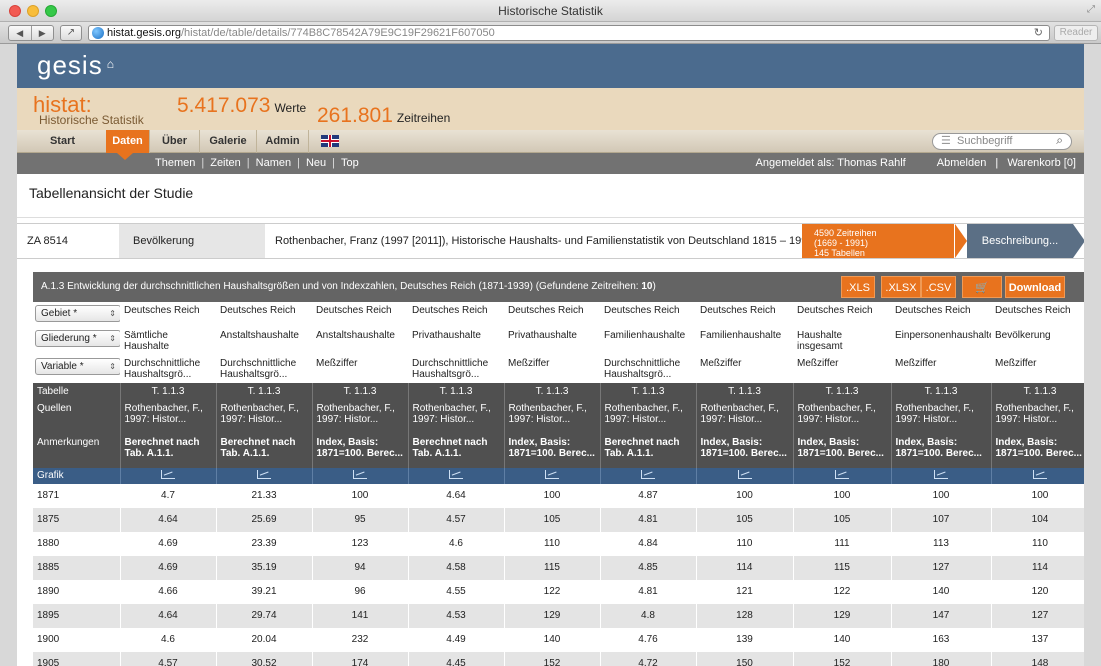 The height and width of the screenshot is (666, 1101). What do you see at coordinates (63, 141) in the screenshot?
I see `tab-start: Start` at bounding box center [63, 141].